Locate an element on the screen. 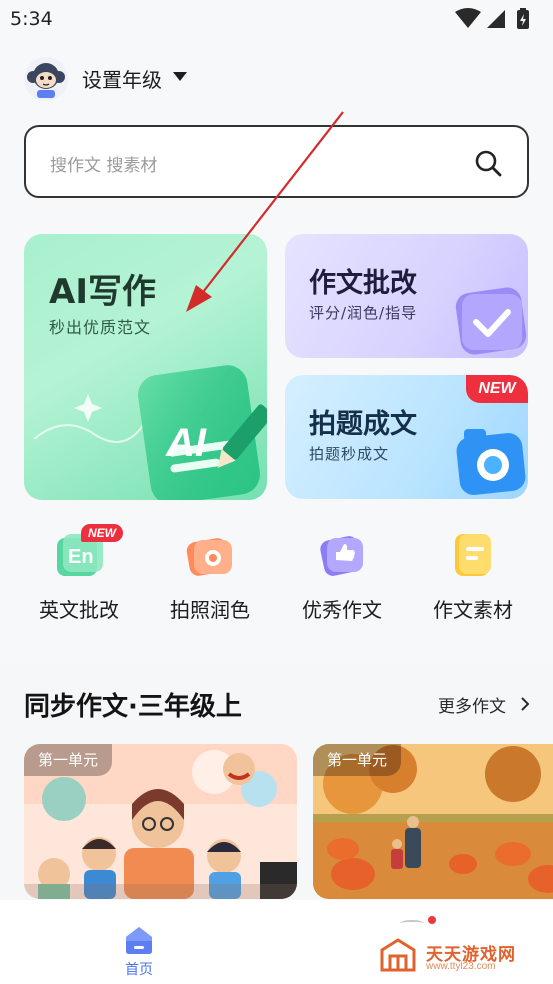 Image resolution: width=553 pixels, height=984 pixels. tool-photo-polish: 拍照润色 is located at coordinates (210, 580).